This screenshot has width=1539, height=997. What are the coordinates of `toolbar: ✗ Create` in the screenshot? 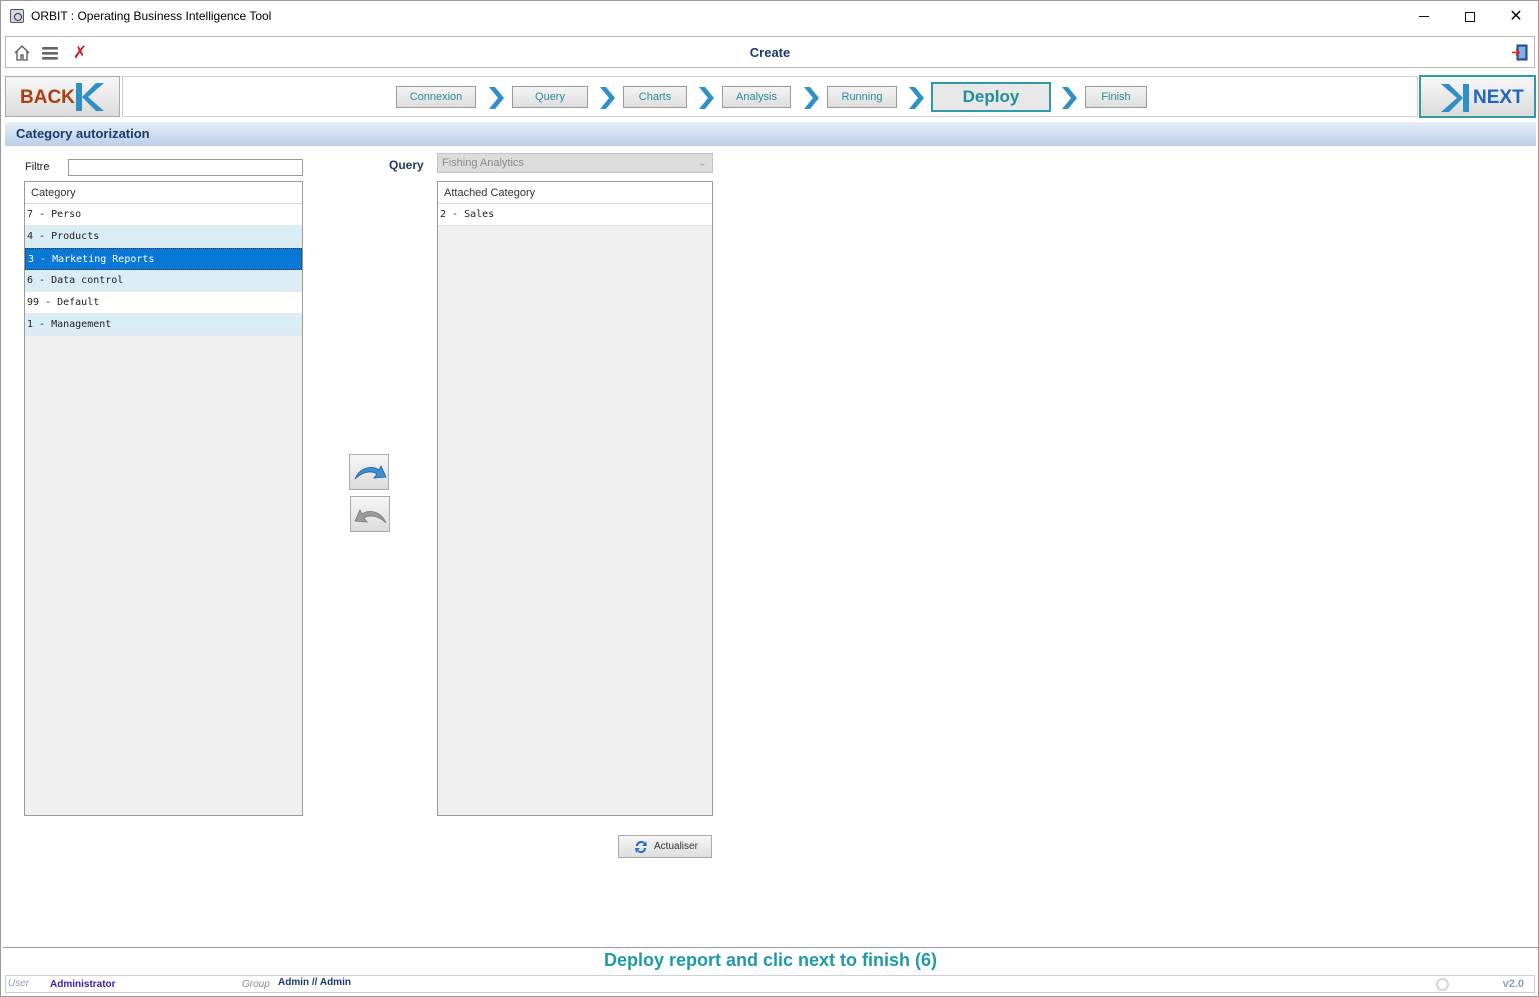 It's located at (770, 52).